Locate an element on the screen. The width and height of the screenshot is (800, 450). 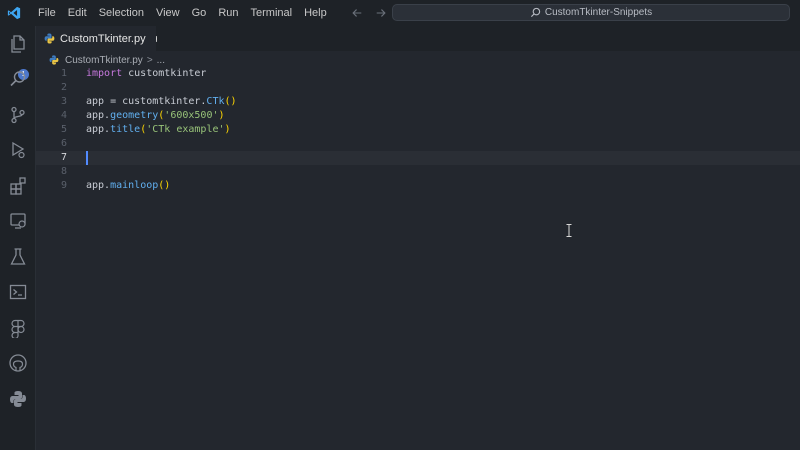
python-icon is located at coordinates (18, 399).